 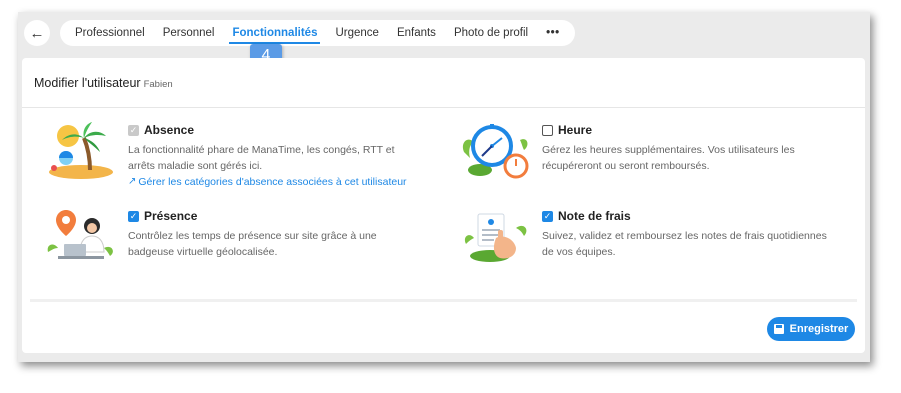 What do you see at coordinates (495, 151) in the screenshot?
I see `clock-stopwatch-icon` at bounding box center [495, 151].